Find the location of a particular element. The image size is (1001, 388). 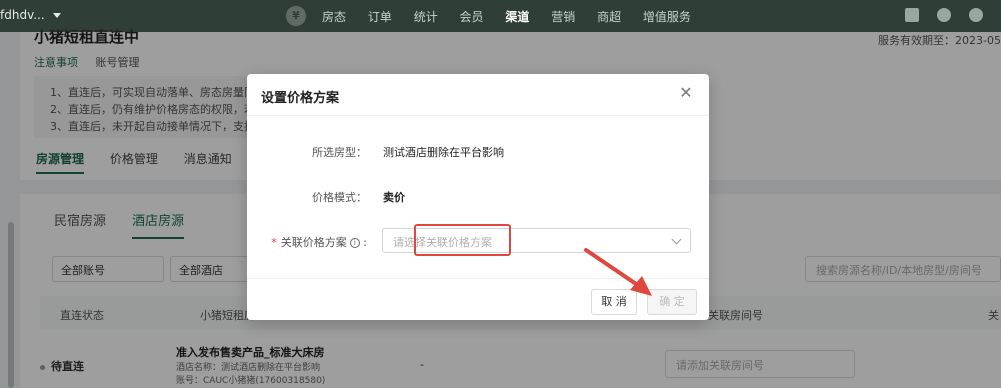

price-plan-label: * 关联价格方案 i : is located at coordinates (307, 242).